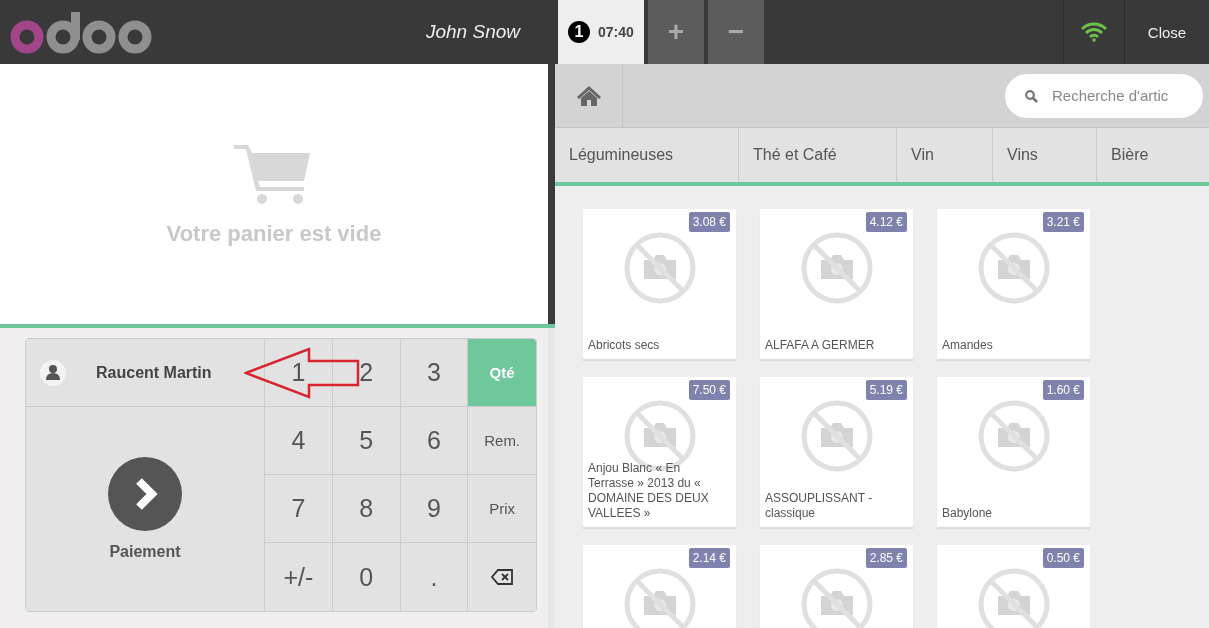 The width and height of the screenshot is (1209, 628). Describe the element at coordinates (709, 558) in the screenshot. I see `price-tag: 2.14 €` at that location.